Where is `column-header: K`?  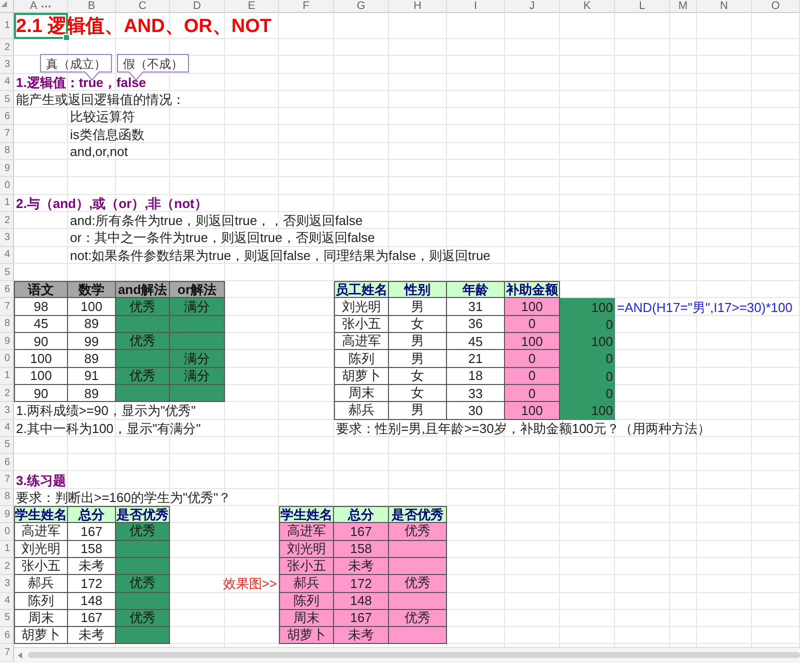
column-header: K is located at coordinates (587, 6).